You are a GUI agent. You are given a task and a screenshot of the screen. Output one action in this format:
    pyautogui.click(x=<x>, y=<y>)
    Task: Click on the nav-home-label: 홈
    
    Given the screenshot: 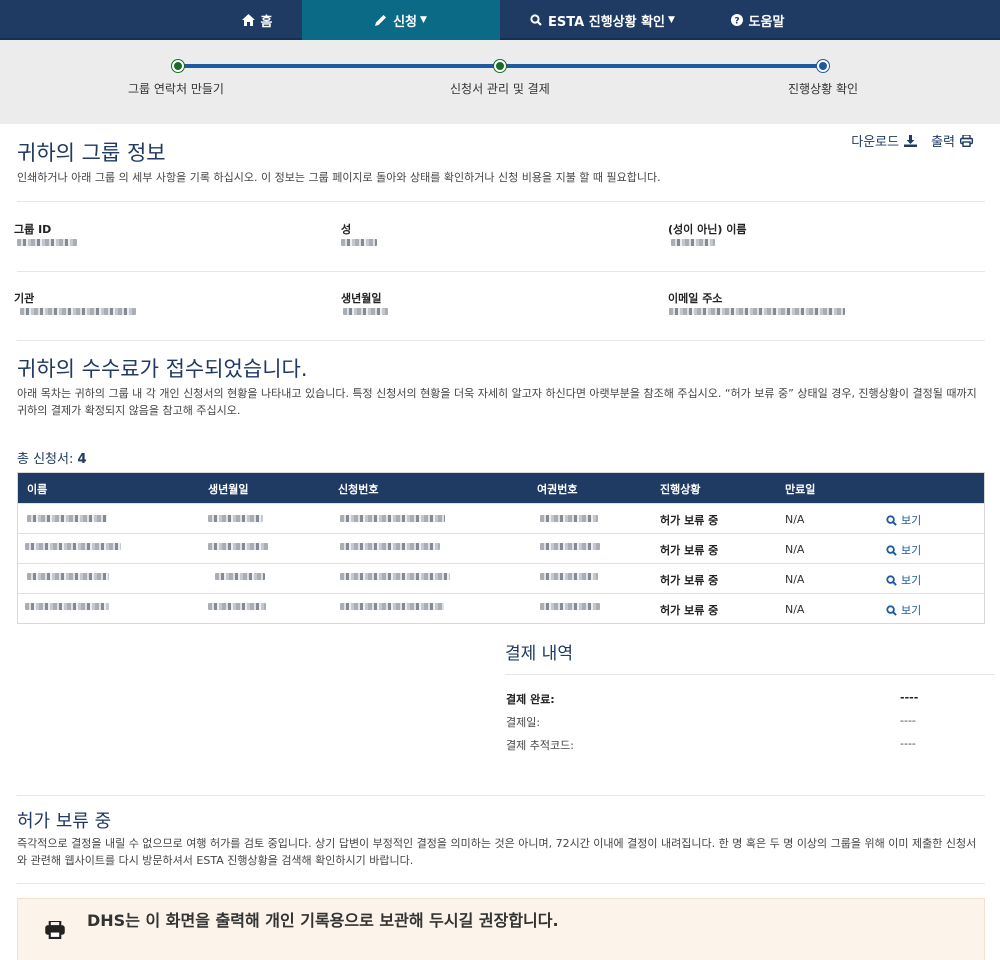 What is the action you would take?
    pyautogui.click(x=266, y=22)
    